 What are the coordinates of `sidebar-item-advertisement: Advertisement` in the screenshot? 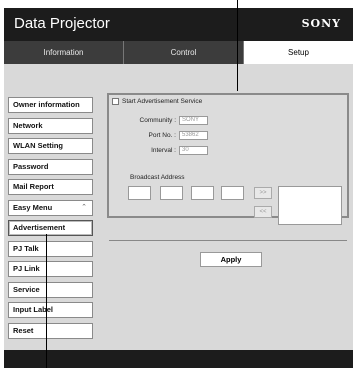 It's located at (50, 228).